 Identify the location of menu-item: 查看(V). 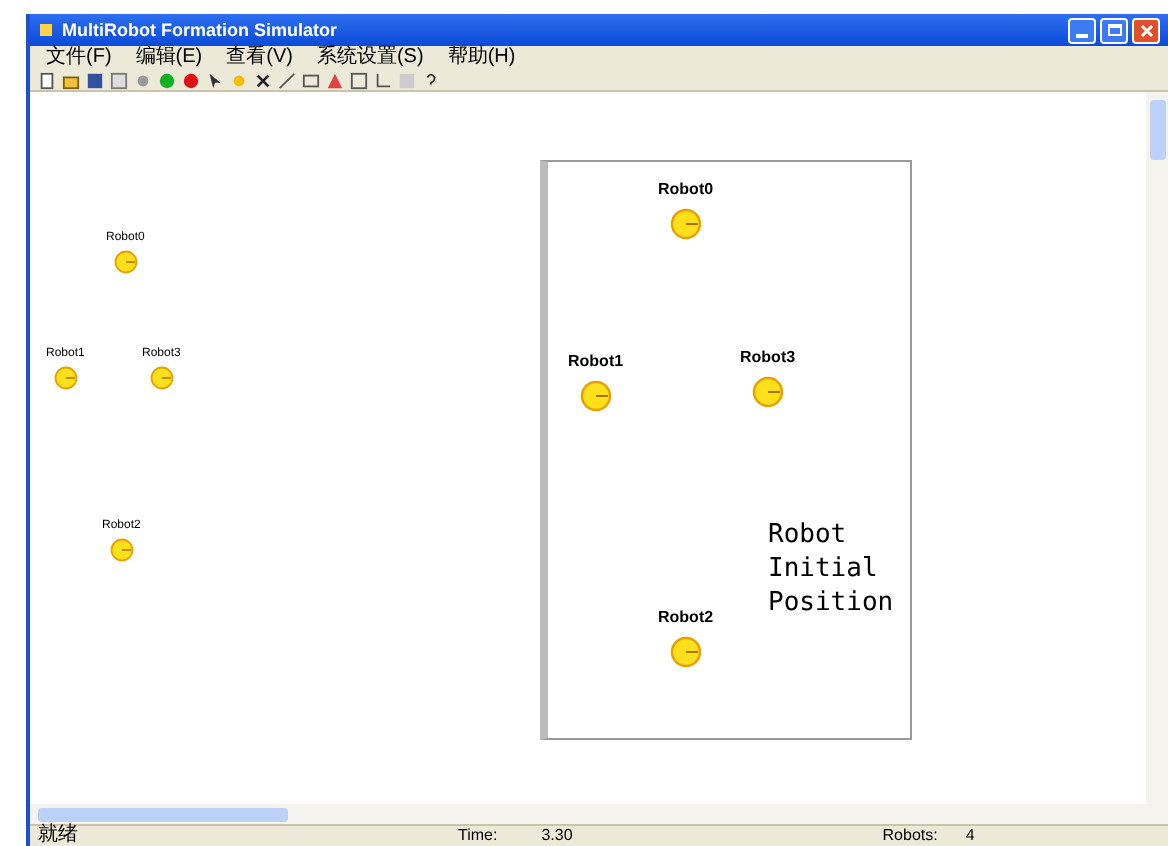
(259, 58).